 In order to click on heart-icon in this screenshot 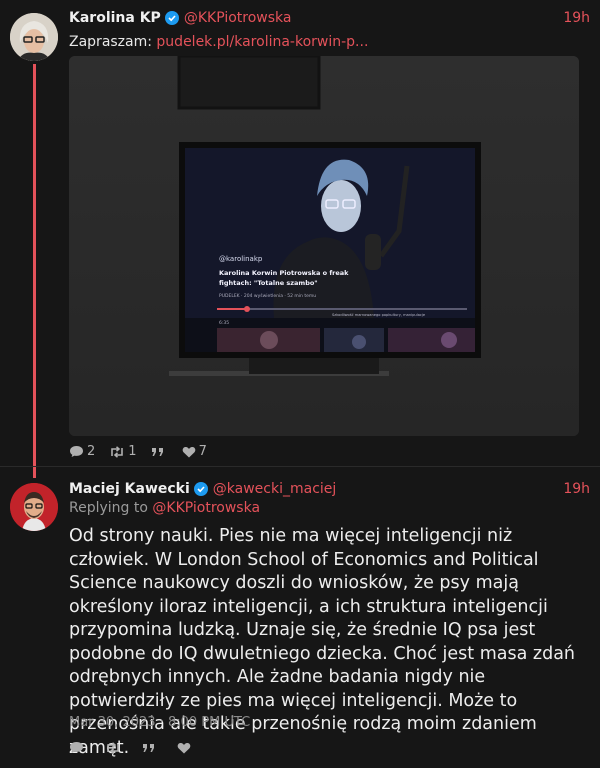, I will do `click(184, 747)`.